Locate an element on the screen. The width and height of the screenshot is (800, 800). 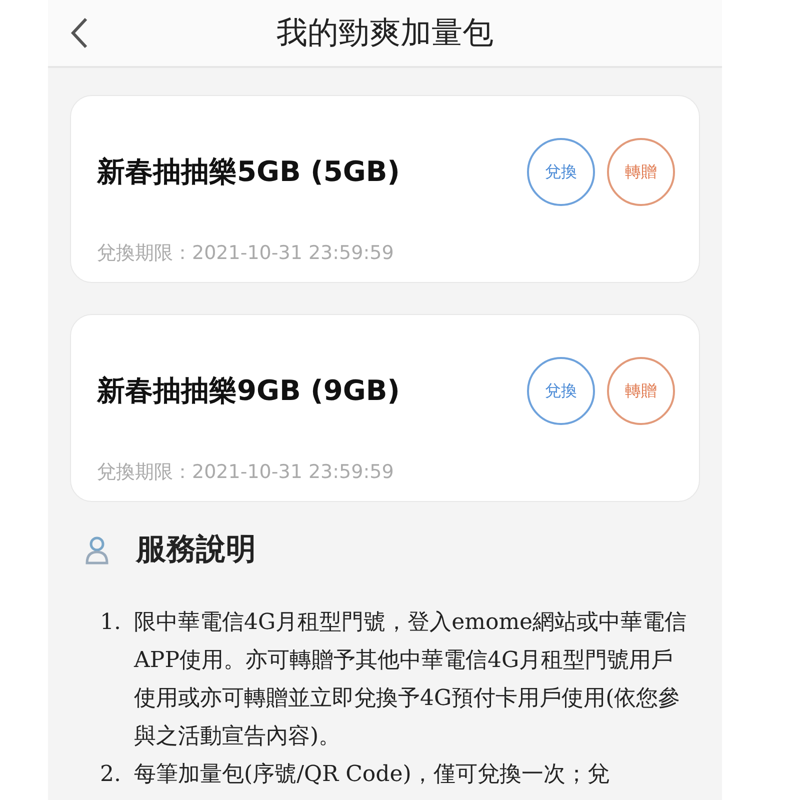
note-text: 每筆加量包(序號/QR Code)，僅可兌換一次；兌 is located at coordinates (372, 775).